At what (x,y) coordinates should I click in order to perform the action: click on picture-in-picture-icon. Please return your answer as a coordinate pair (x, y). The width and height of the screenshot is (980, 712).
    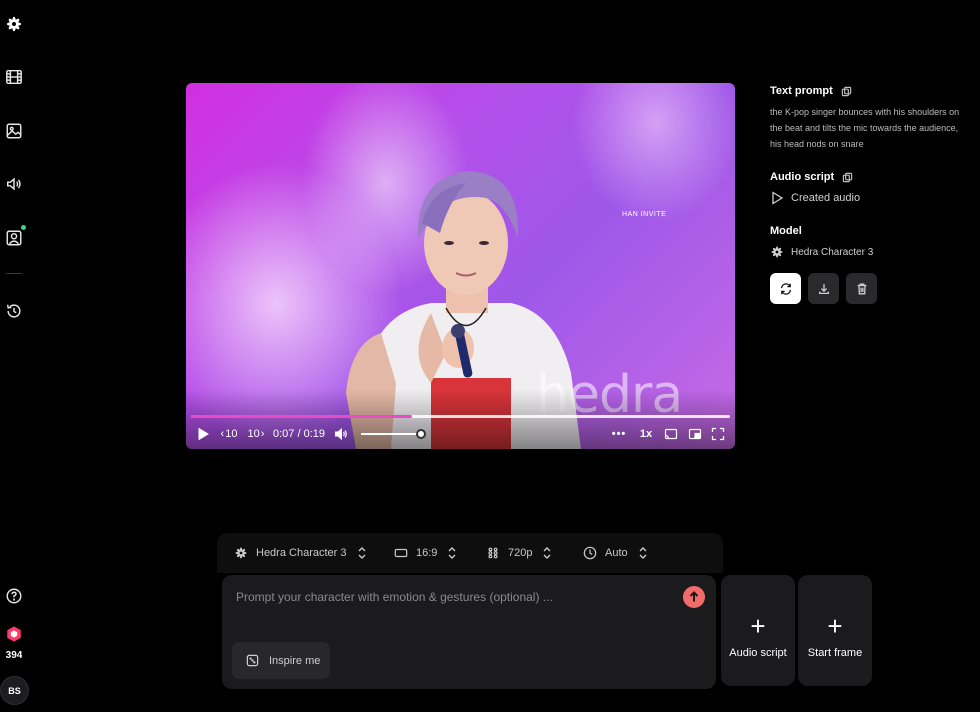
    Looking at the image, I should click on (695, 434).